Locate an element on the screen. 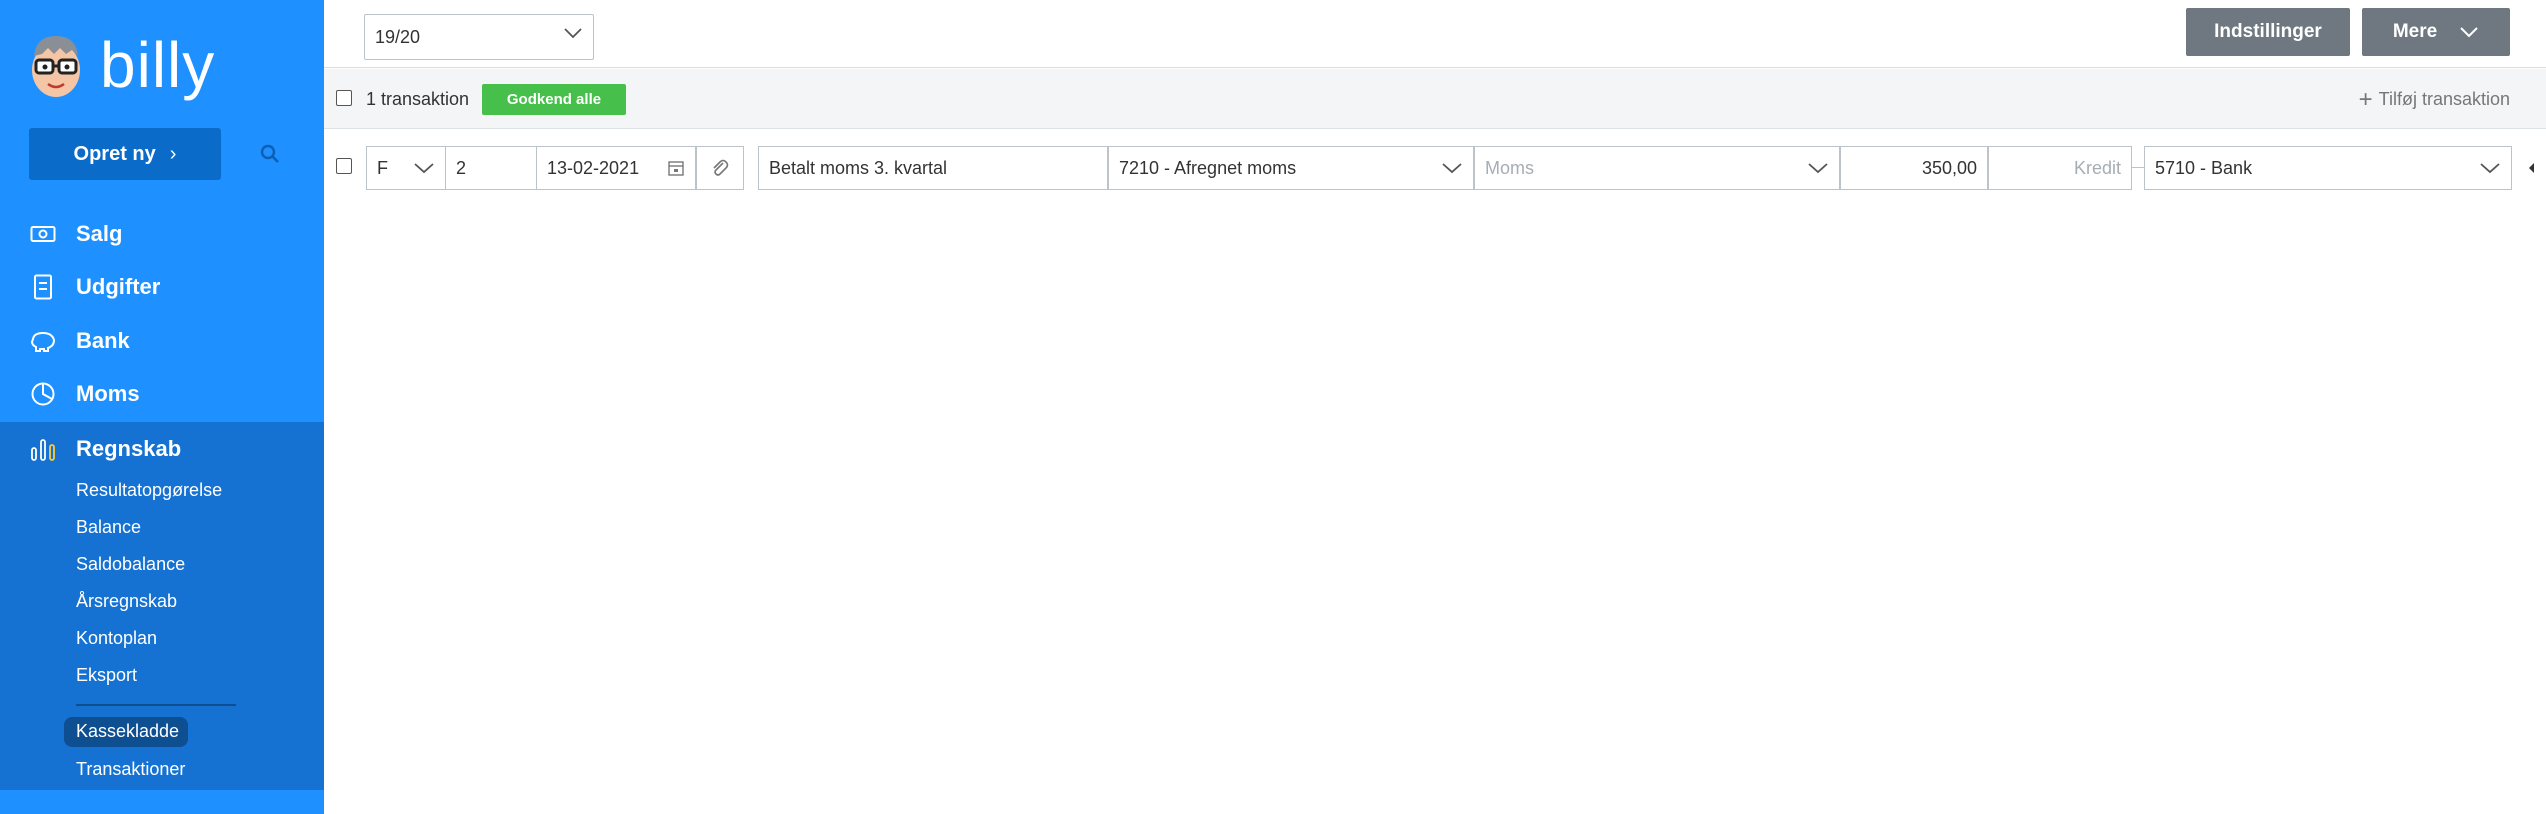  fiscal-year-select: 19/20 is located at coordinates (479, 37).